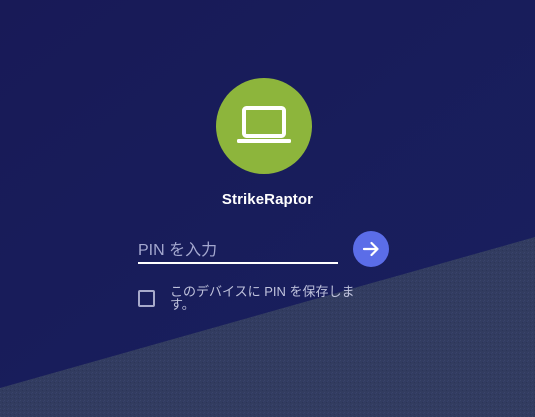 The height and width of the screenshot is (417, 535). I want to click on arrow-right-icon, so click(370, 249).